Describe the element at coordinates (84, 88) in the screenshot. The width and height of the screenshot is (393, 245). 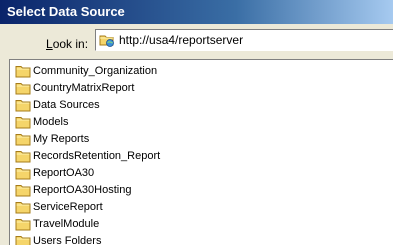
I see `list-item-label: CountryMatrixReport` at that location.